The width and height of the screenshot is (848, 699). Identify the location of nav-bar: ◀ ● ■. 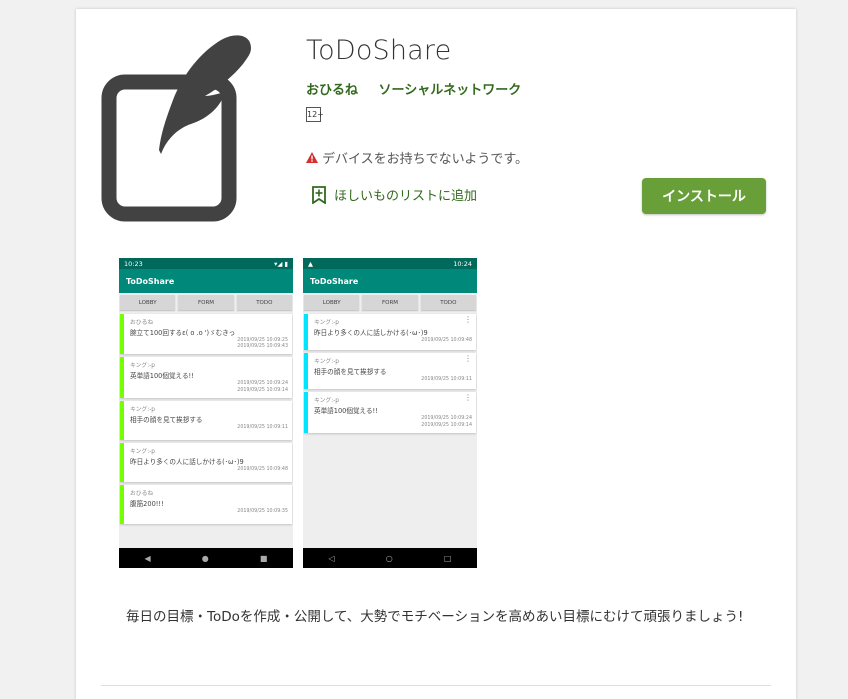
(206, 558).